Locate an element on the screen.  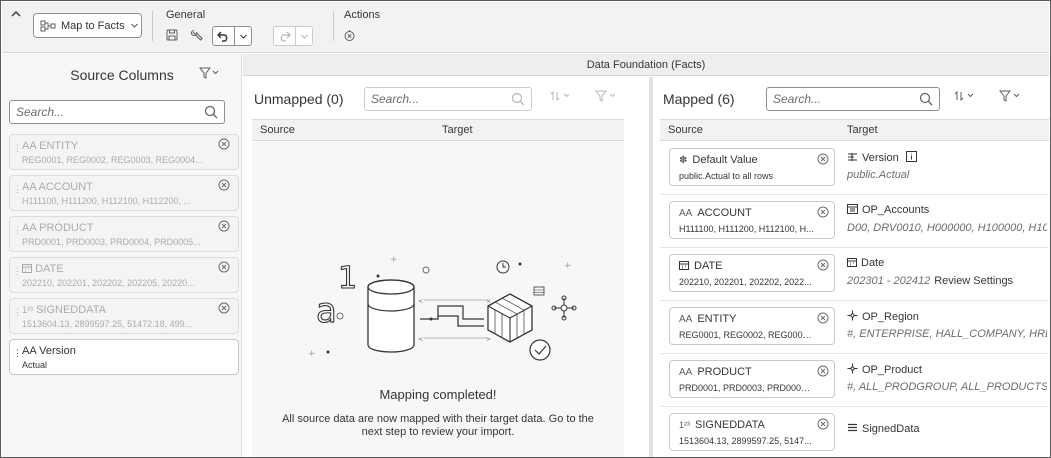
redo-split-button is located at coordinates (293, 36).